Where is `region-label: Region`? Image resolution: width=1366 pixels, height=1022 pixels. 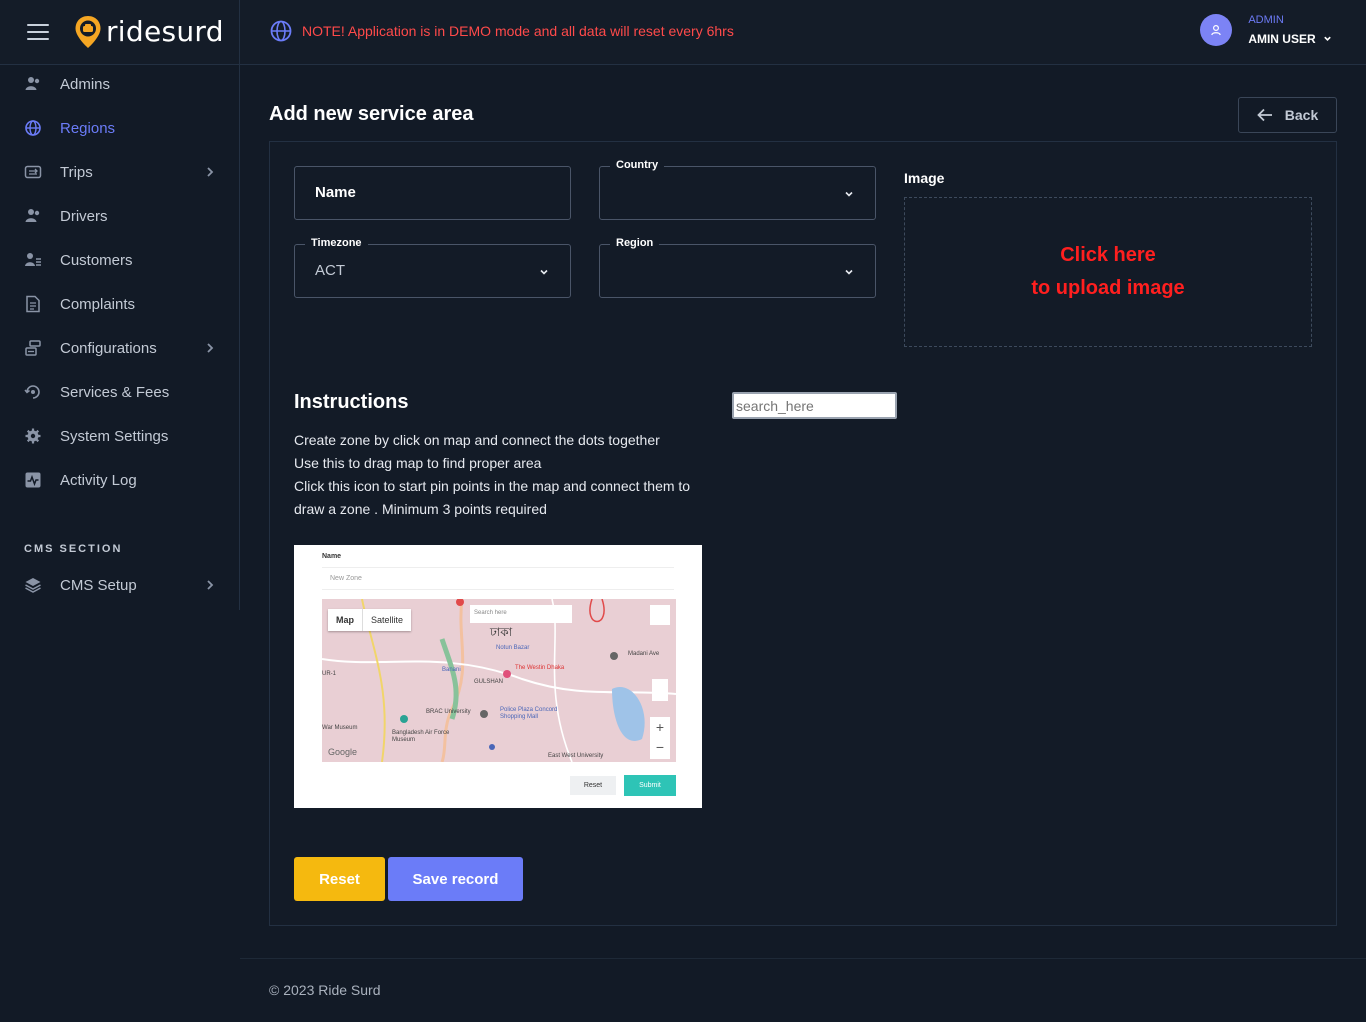
region-label: Region is located at coordinates (635, 243).